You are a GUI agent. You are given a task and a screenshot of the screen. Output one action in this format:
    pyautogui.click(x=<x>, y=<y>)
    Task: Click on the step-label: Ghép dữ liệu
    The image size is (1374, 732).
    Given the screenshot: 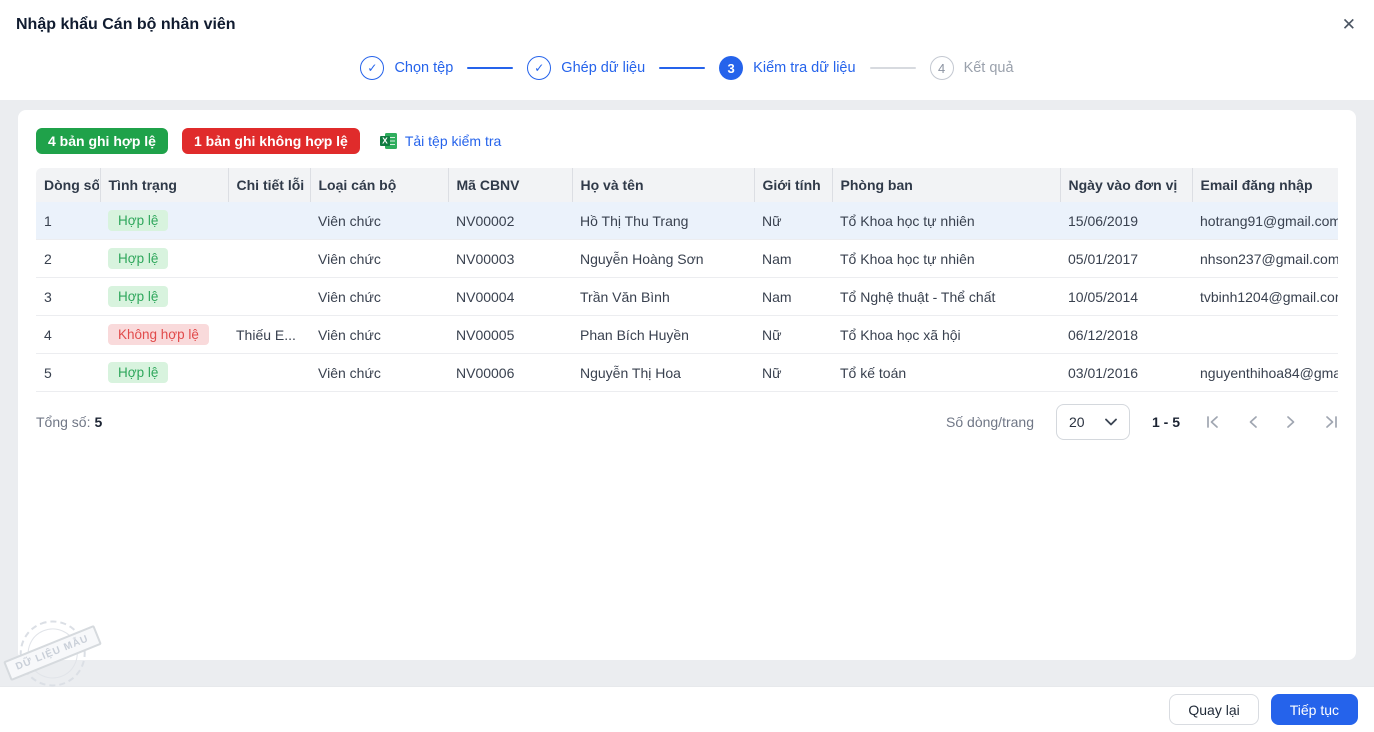 What is the action you would take?
    pyautogui.click(x=603, y=68)
    